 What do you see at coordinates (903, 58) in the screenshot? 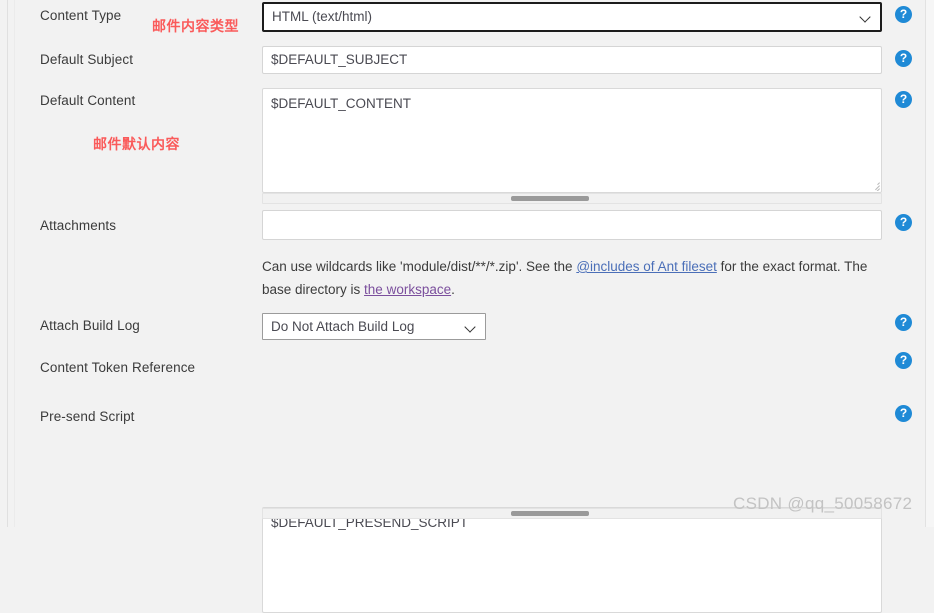
I see `help-icon-default-subject: ?` at bounding box center [903, 58].